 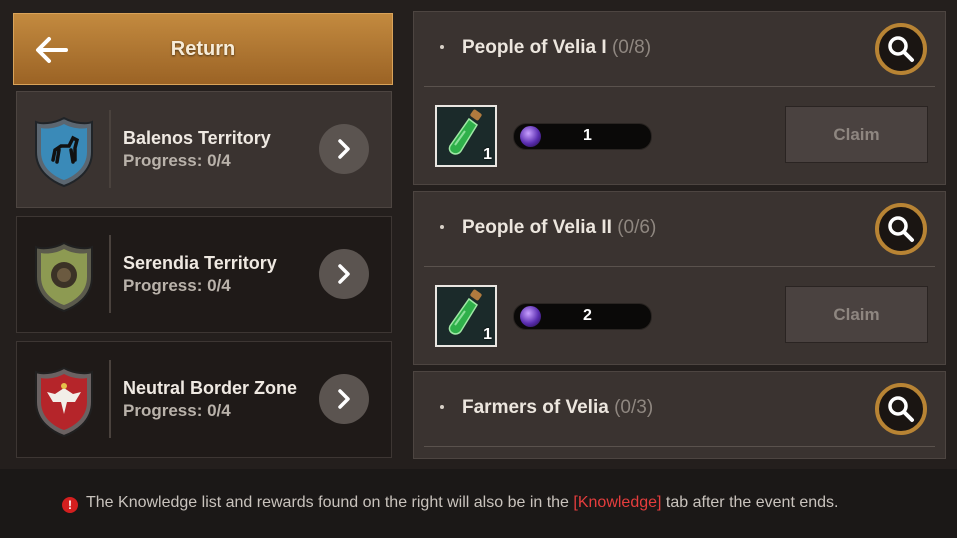 I want to click on territory-neutral-border-zone: Neutral Border Zone Progress: 0/4, so click(x=204, y=399).